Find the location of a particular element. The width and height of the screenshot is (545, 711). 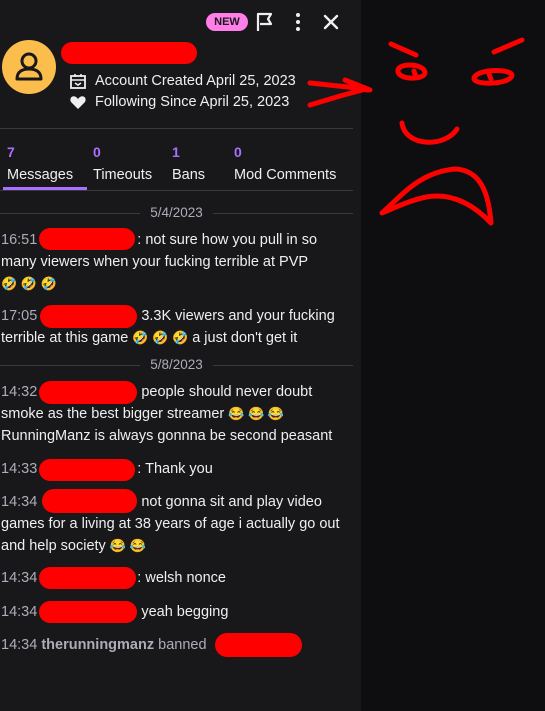

date-label: 5/4/2023 is located at coordinates (176, 212).